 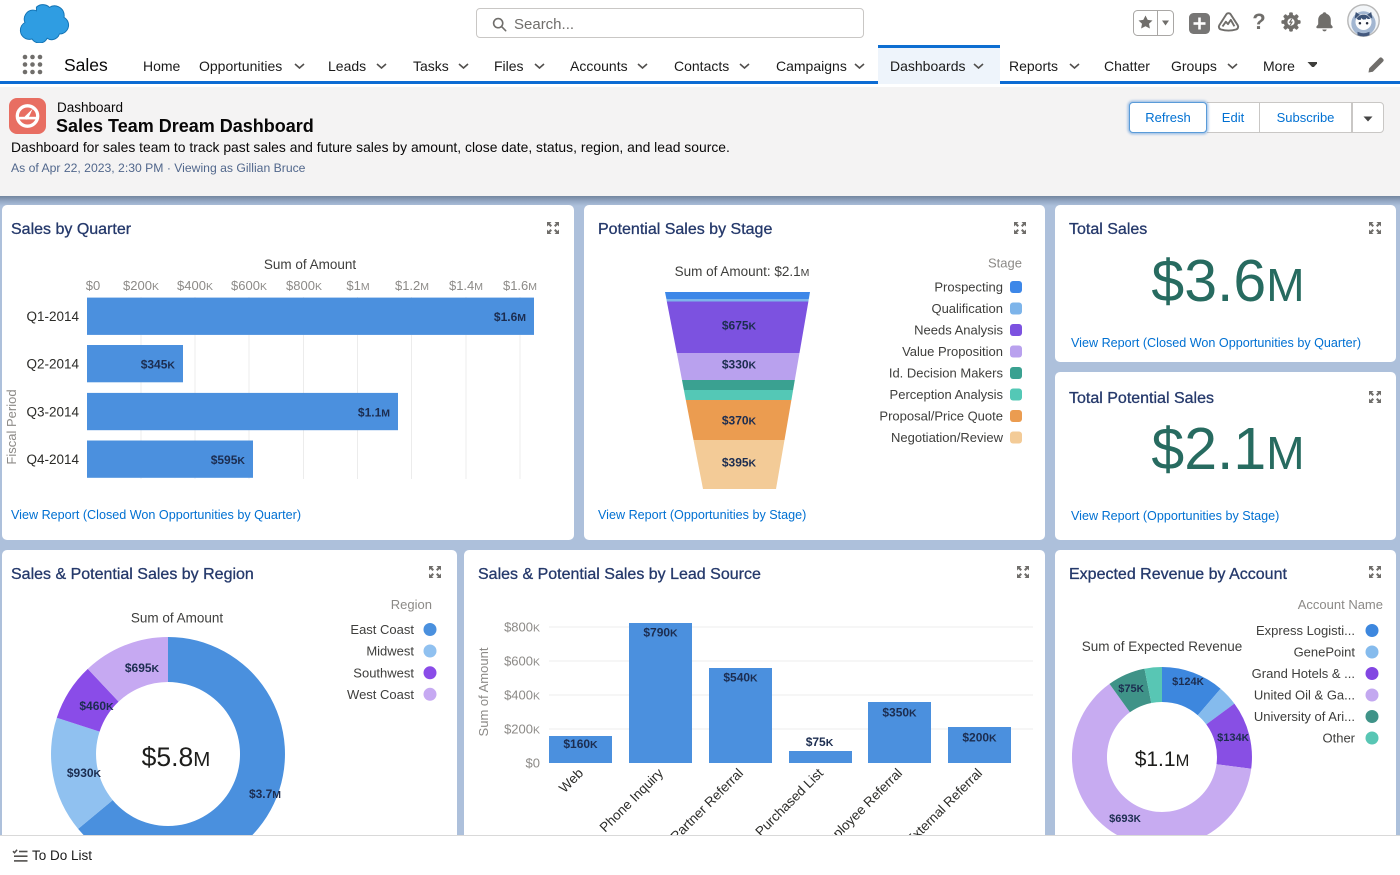 I want to click on svg-text: Sum of Amount: $2.1M, so click(x=742, y=271).